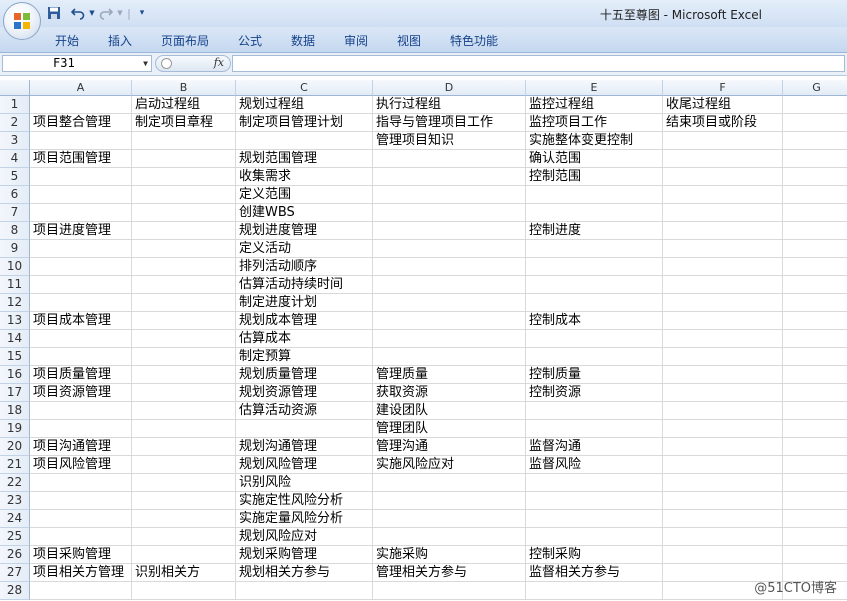 Image resolution: width=847 pixels, height=601 pixels. Describe the element at coordinates (184, 519) in the screenshot. I see `cell-b24` at that location.